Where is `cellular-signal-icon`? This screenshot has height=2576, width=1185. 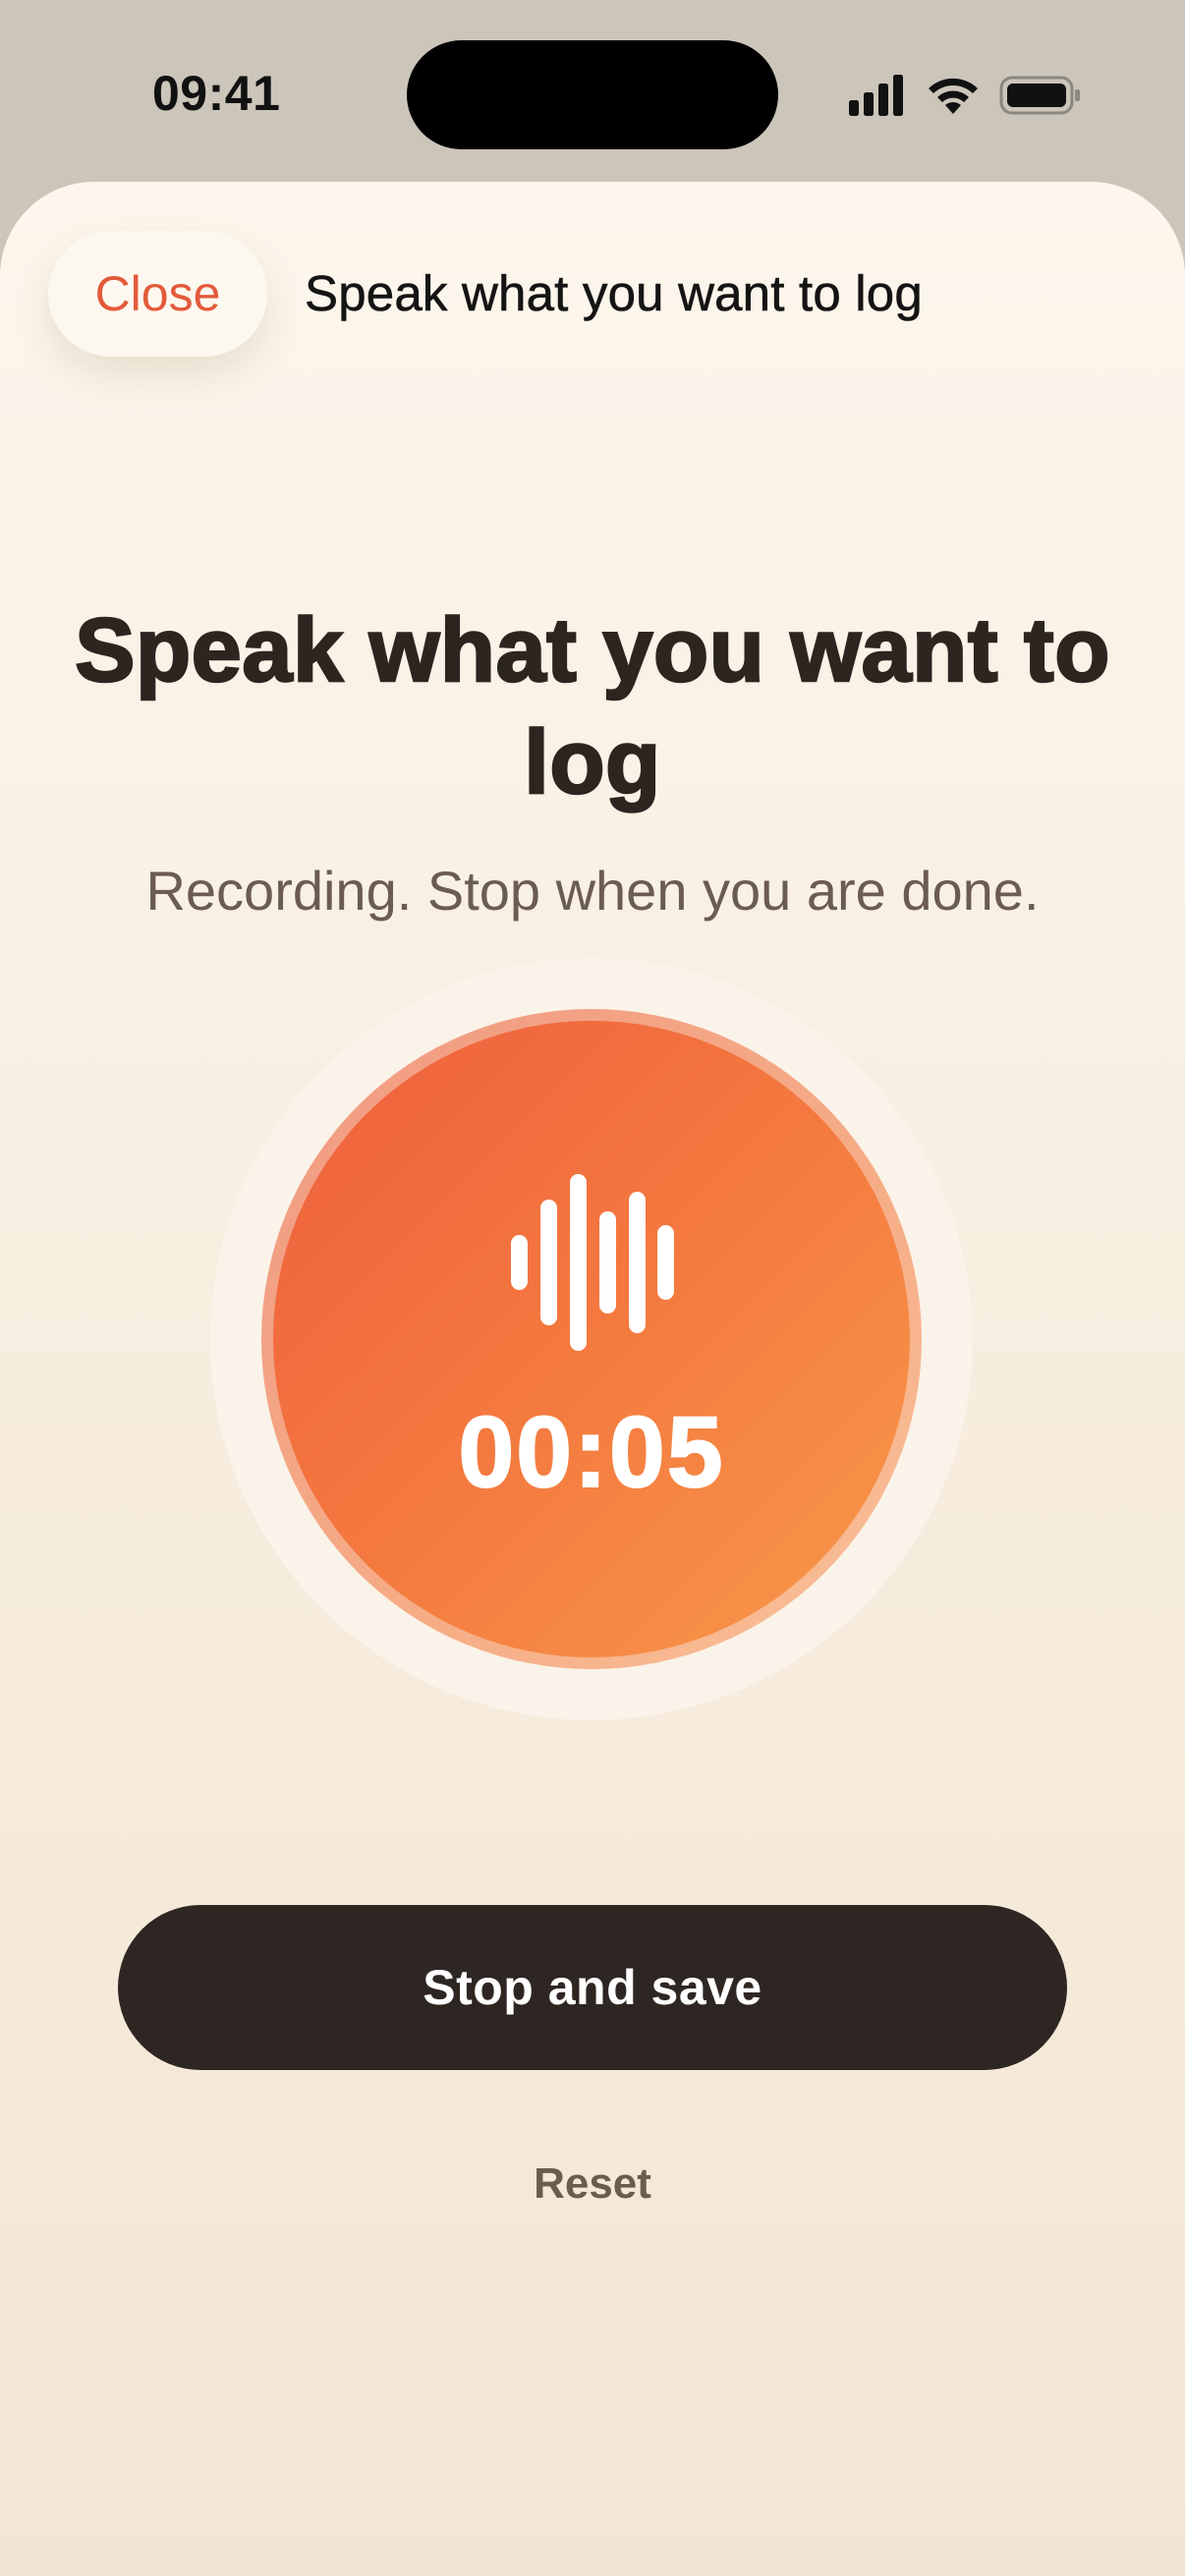 cellular-signal-icon is located at coordinates (876, 95).